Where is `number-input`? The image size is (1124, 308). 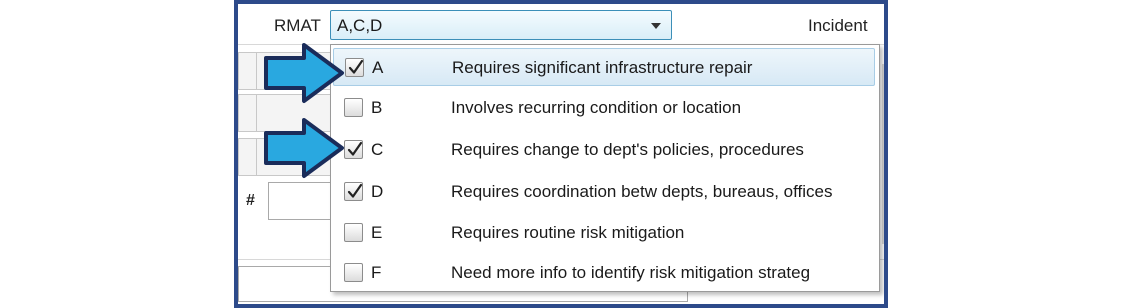 number-input is located at coordinates (300, 201).